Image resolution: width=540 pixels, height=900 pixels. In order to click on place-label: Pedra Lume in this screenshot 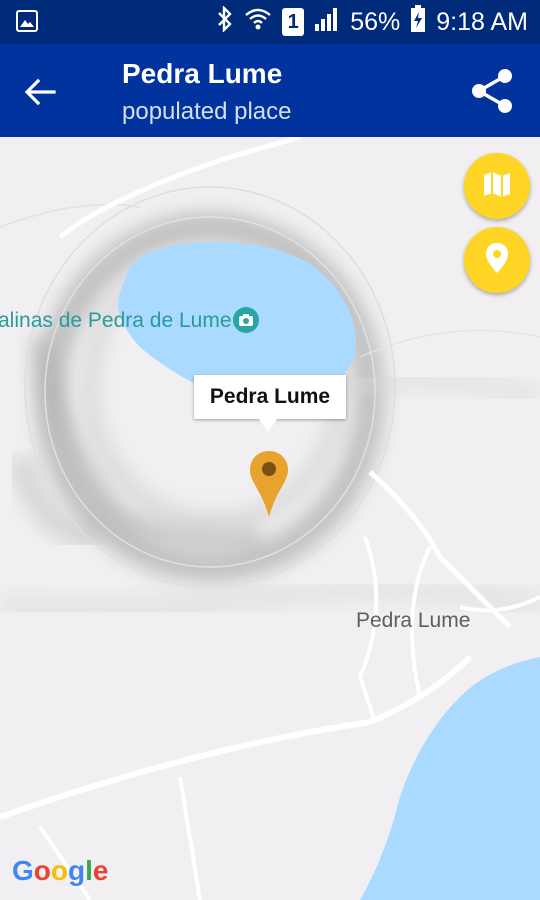, I will do `click(413, 620)`.